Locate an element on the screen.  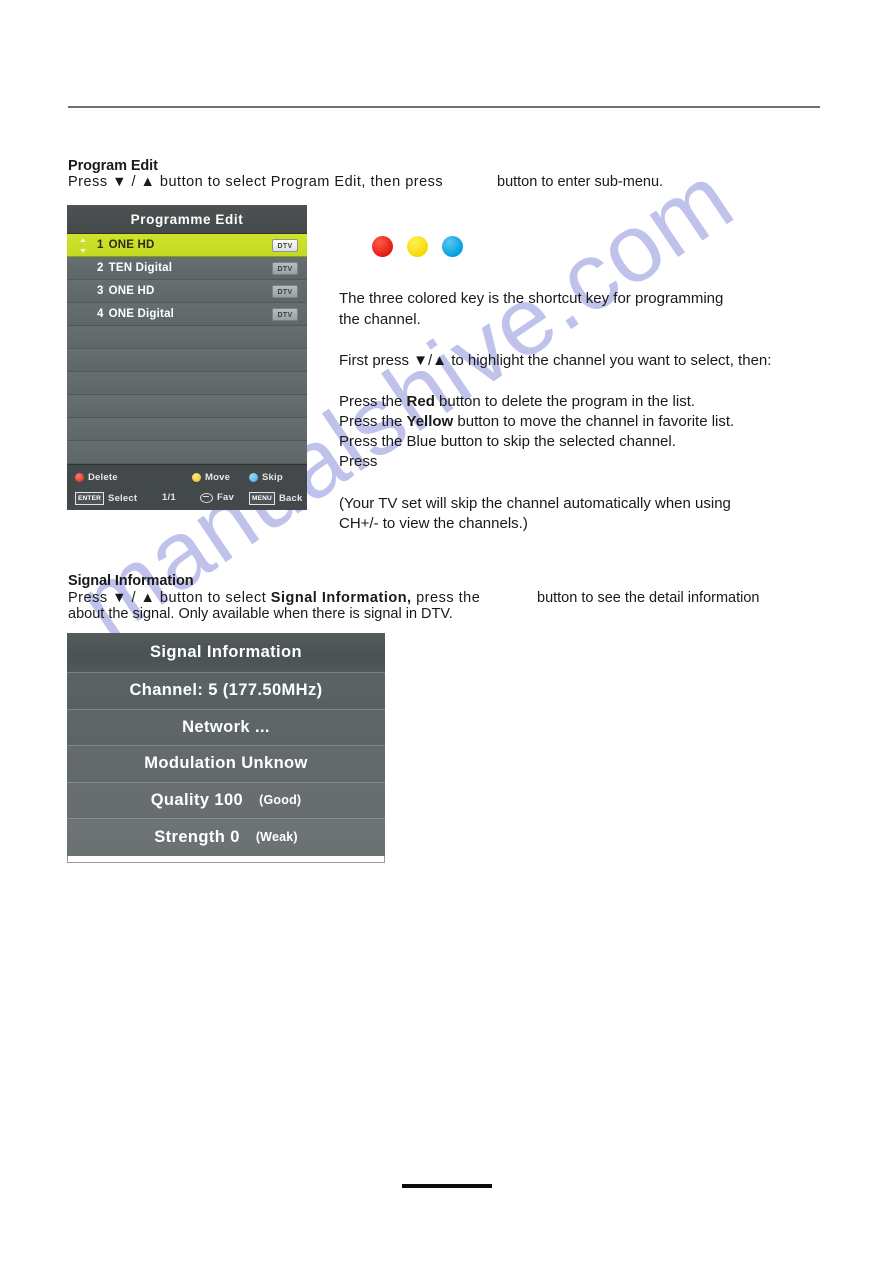
page-footer-rule is located at coordinates (447, 1186).